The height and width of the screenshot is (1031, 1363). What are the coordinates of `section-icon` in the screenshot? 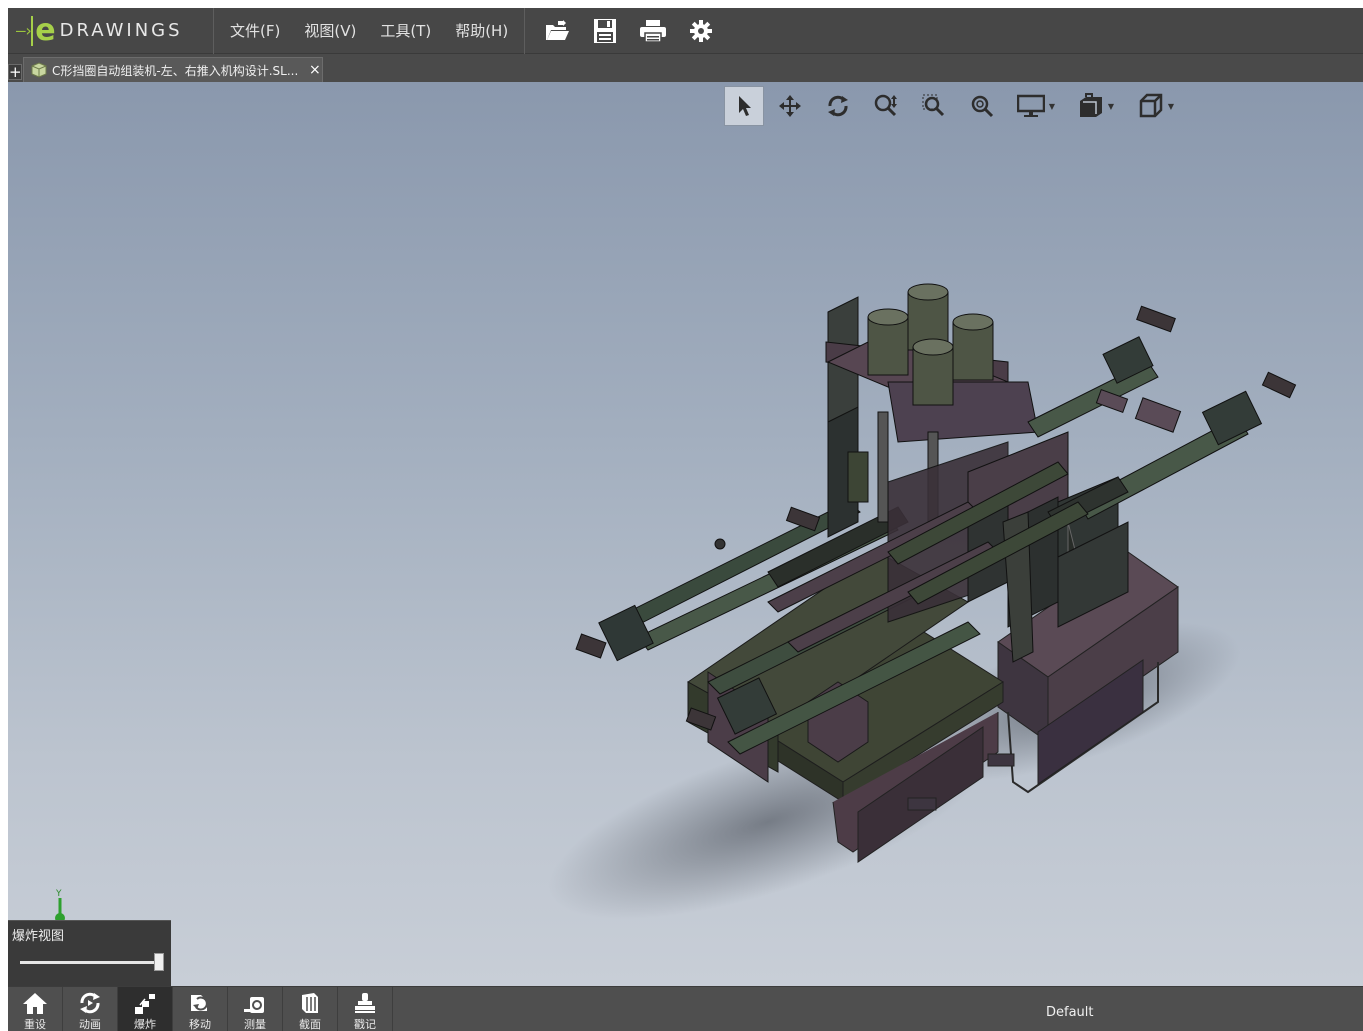 It's located at (310, 1003).